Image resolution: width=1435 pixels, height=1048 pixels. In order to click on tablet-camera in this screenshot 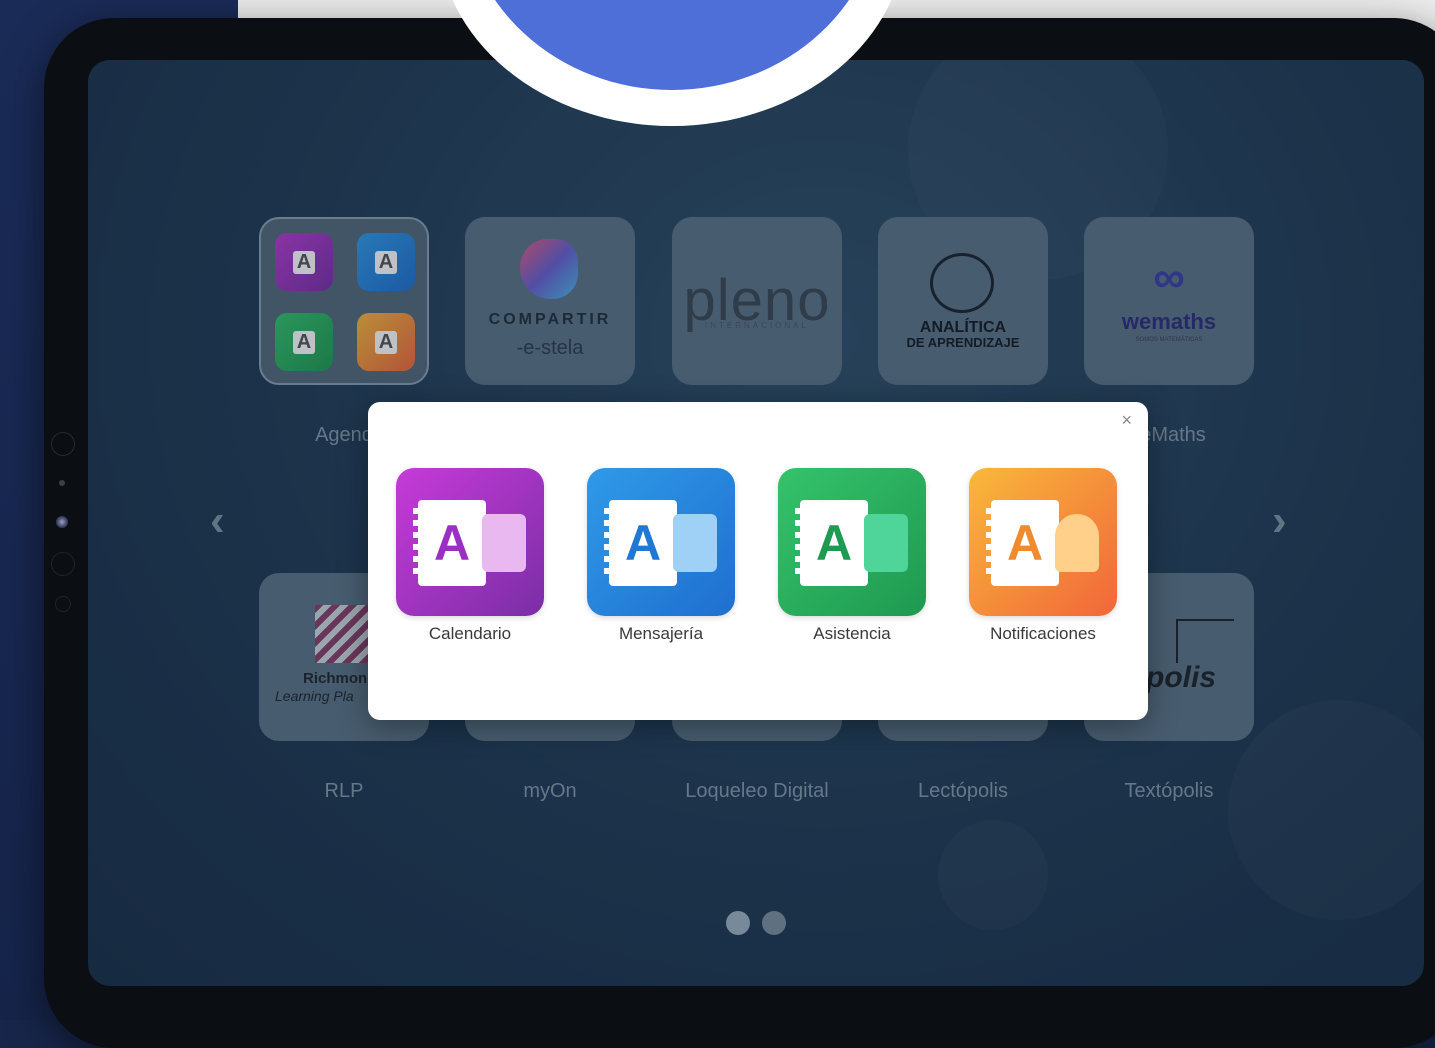, I will do `click(62, 522)`.